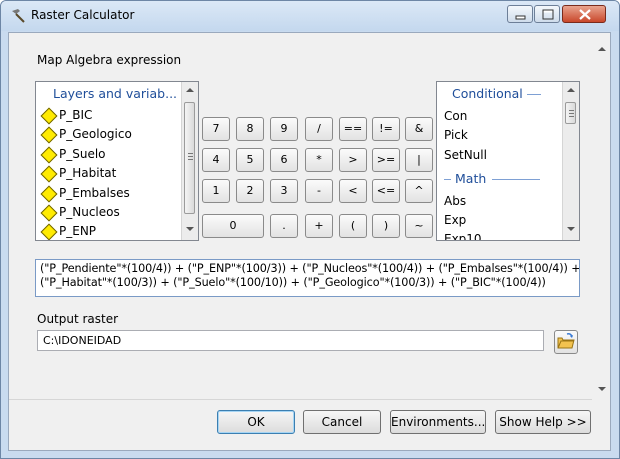 This screenshot has width=620, height=459. What do you see at coordinates (284, 129) in the screenshot?
I see `key-9: 9` at bounding box center [284, 129].